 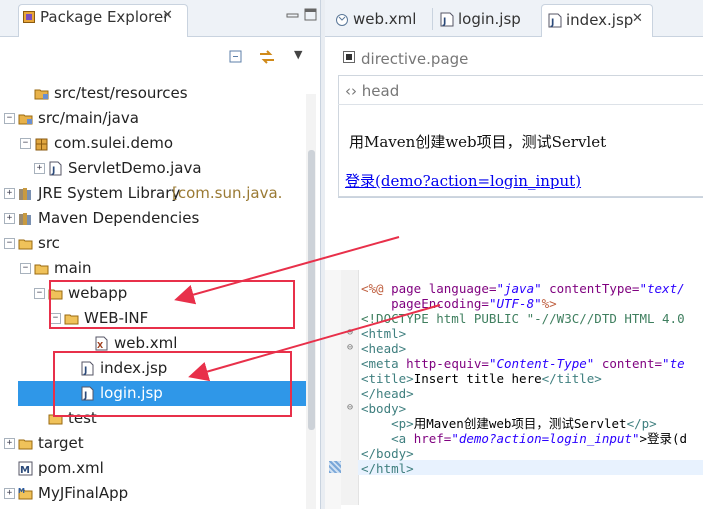 I want to click on tree-item-label: MyJFinalApp, so click(x=83, y=493).